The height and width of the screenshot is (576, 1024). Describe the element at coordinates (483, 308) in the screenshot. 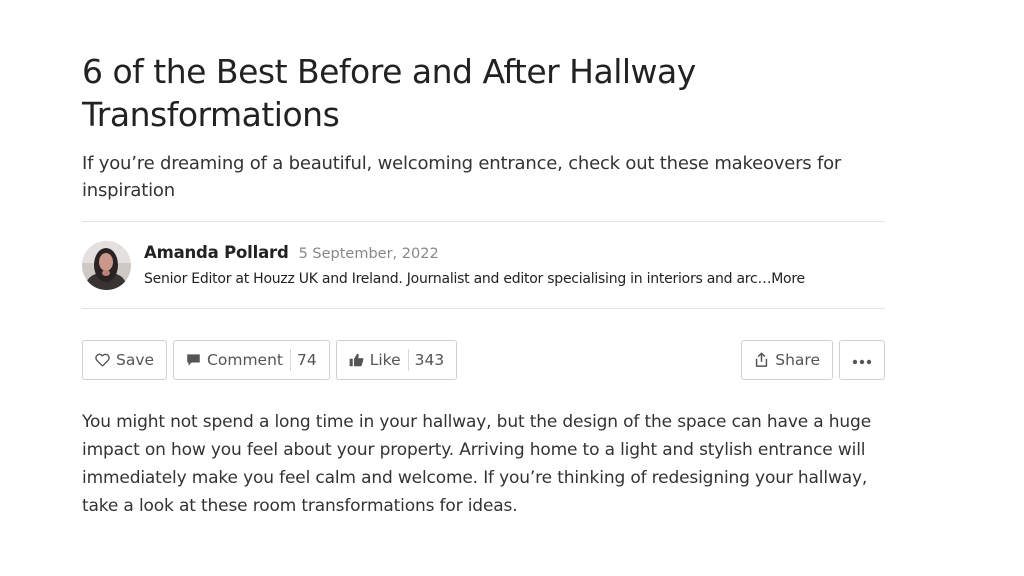

I see `divider-bottom` at that location.